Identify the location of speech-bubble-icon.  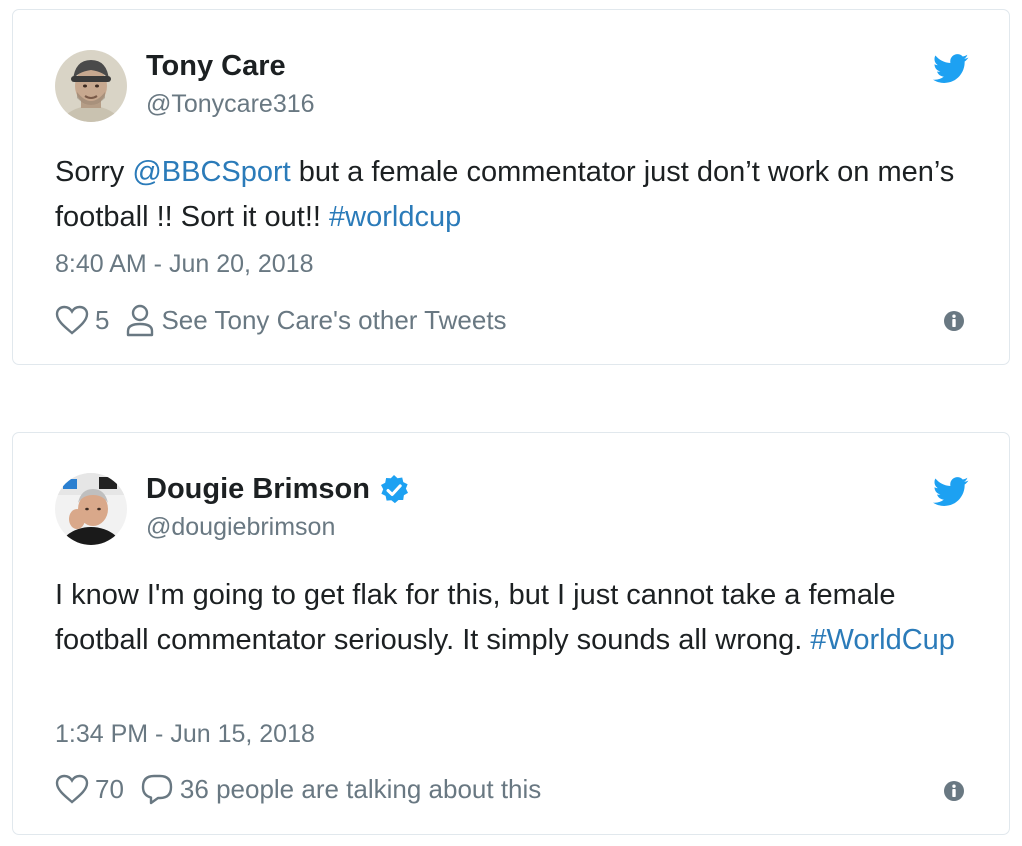
(157, 789).